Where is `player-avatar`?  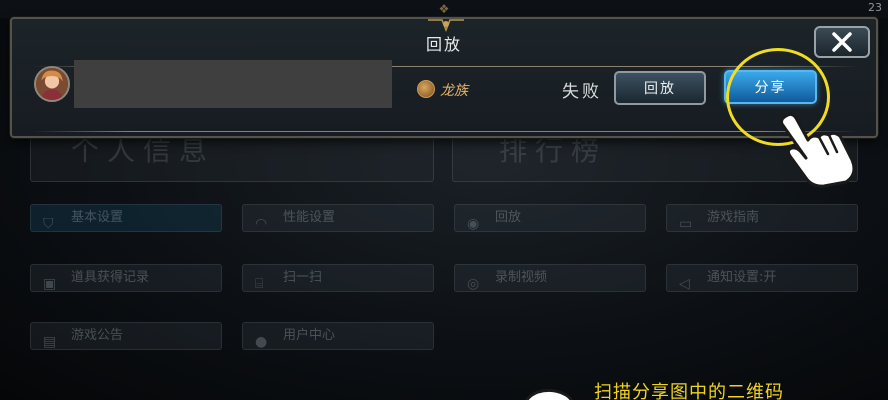
player-avatar is located at coordinates (52, 84).